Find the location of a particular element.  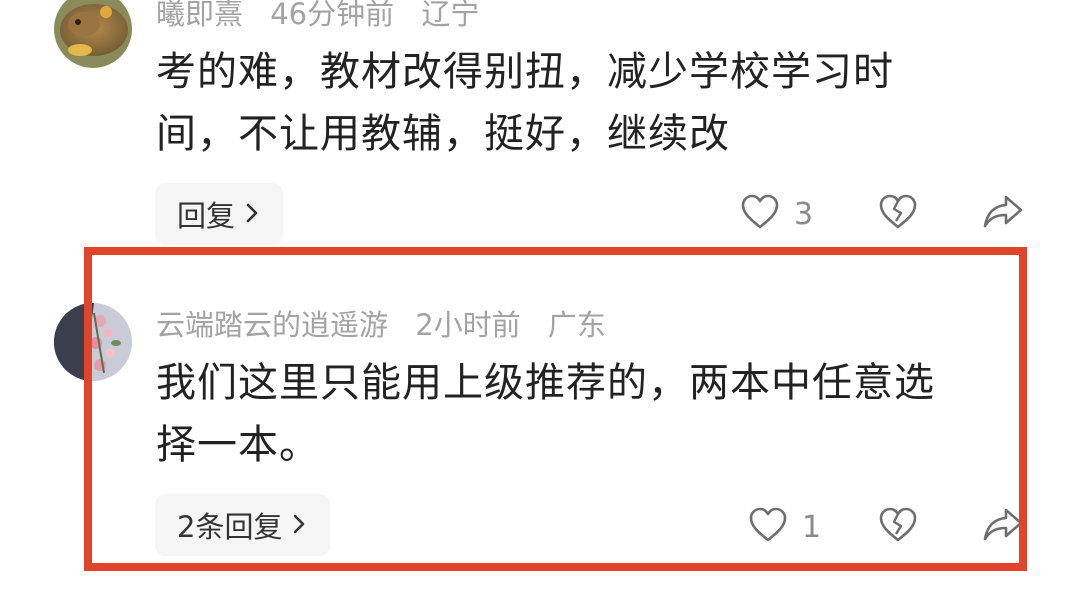

view-replies-button: 2条回复 is located at coordinates (243, 525).